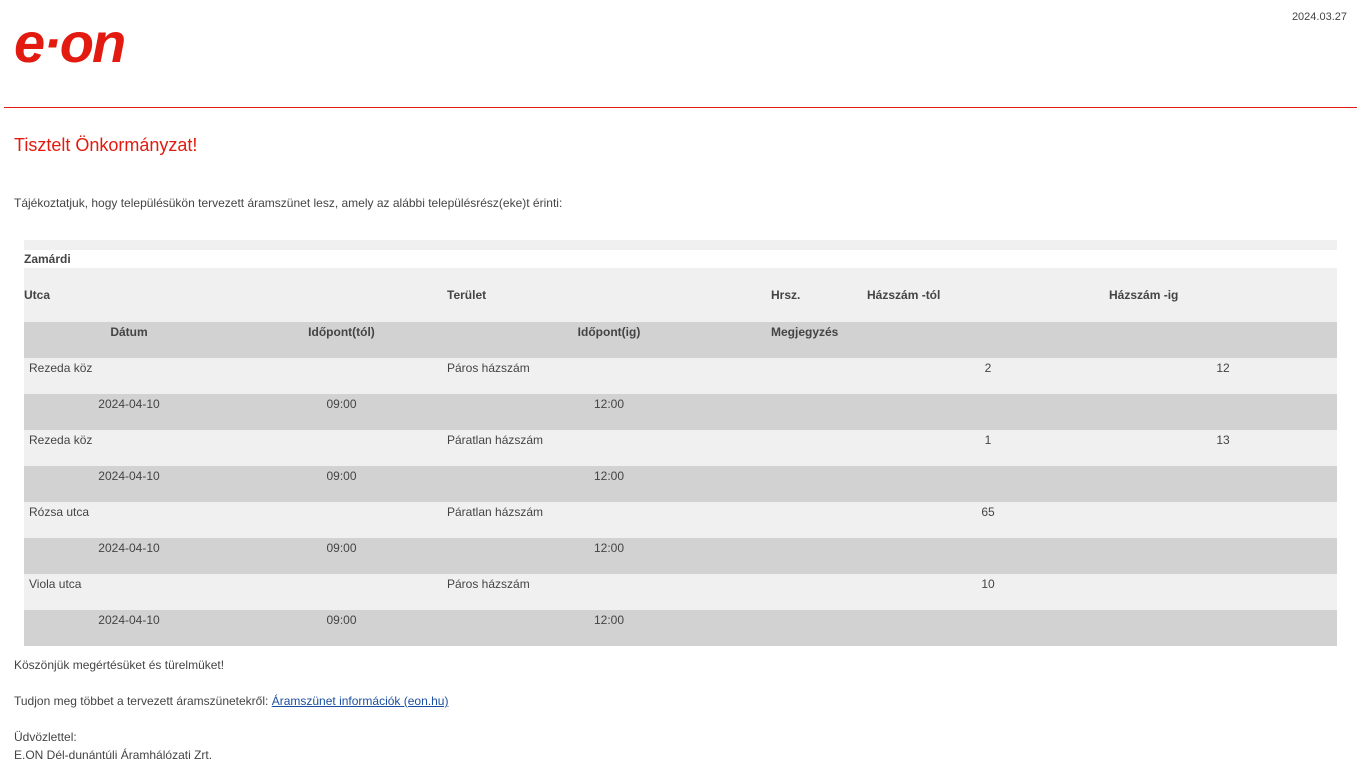 The image size is (1361, 773). What do you see at coordinates (1144, 295) in the screenshot?
I see `header-hazszam-ig: Házszám -ig` at bounding box center [1144, 295].